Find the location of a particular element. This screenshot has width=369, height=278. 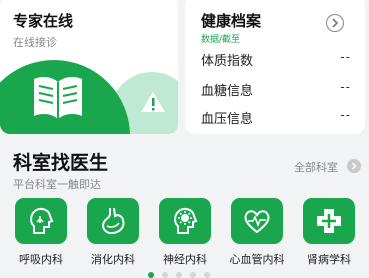

department-label: 肾病学科 is located at coordinates (329, 259).